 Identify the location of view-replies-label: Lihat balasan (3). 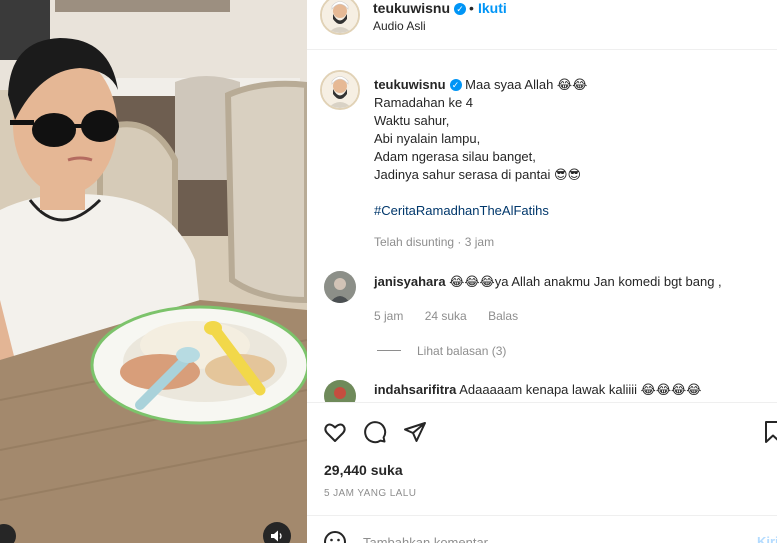
(462, 351).